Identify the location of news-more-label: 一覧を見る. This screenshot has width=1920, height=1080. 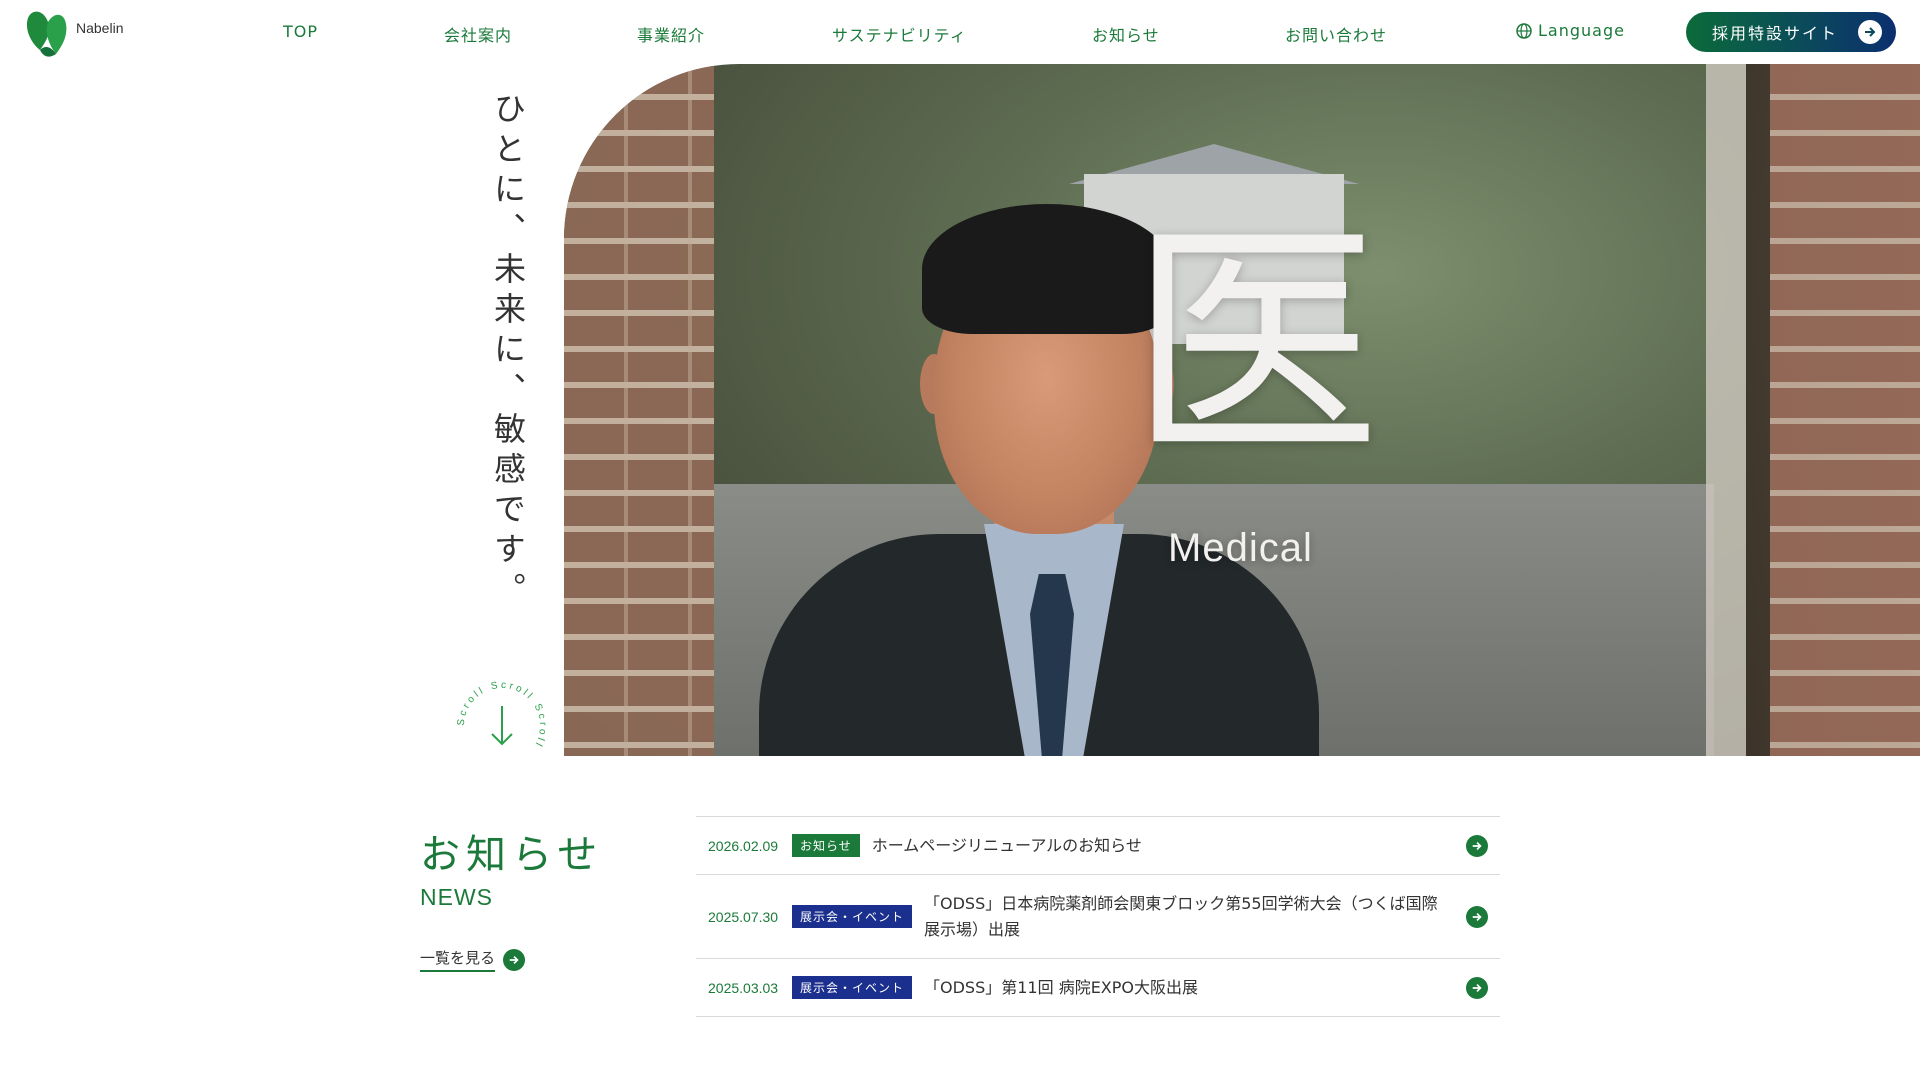
(458, 959).